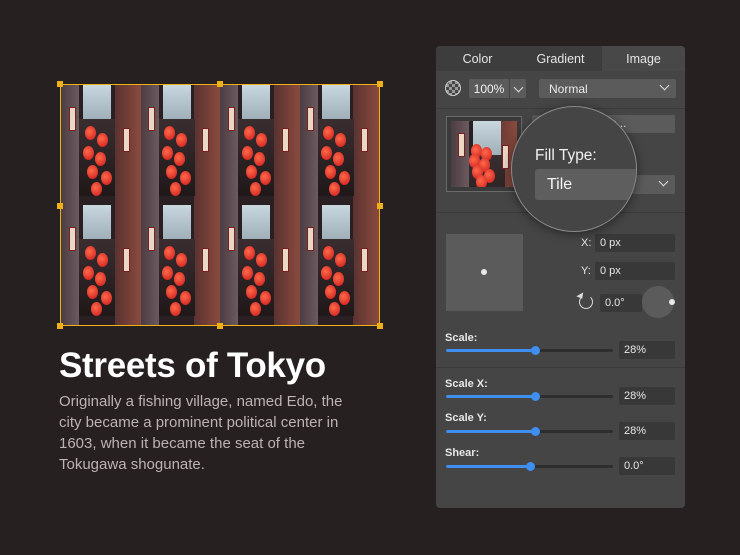 Image resolution: width=740 pixels, height=555 pixels. I want to click on opacity-blend-row: 100% Normal, so click(560, 89).